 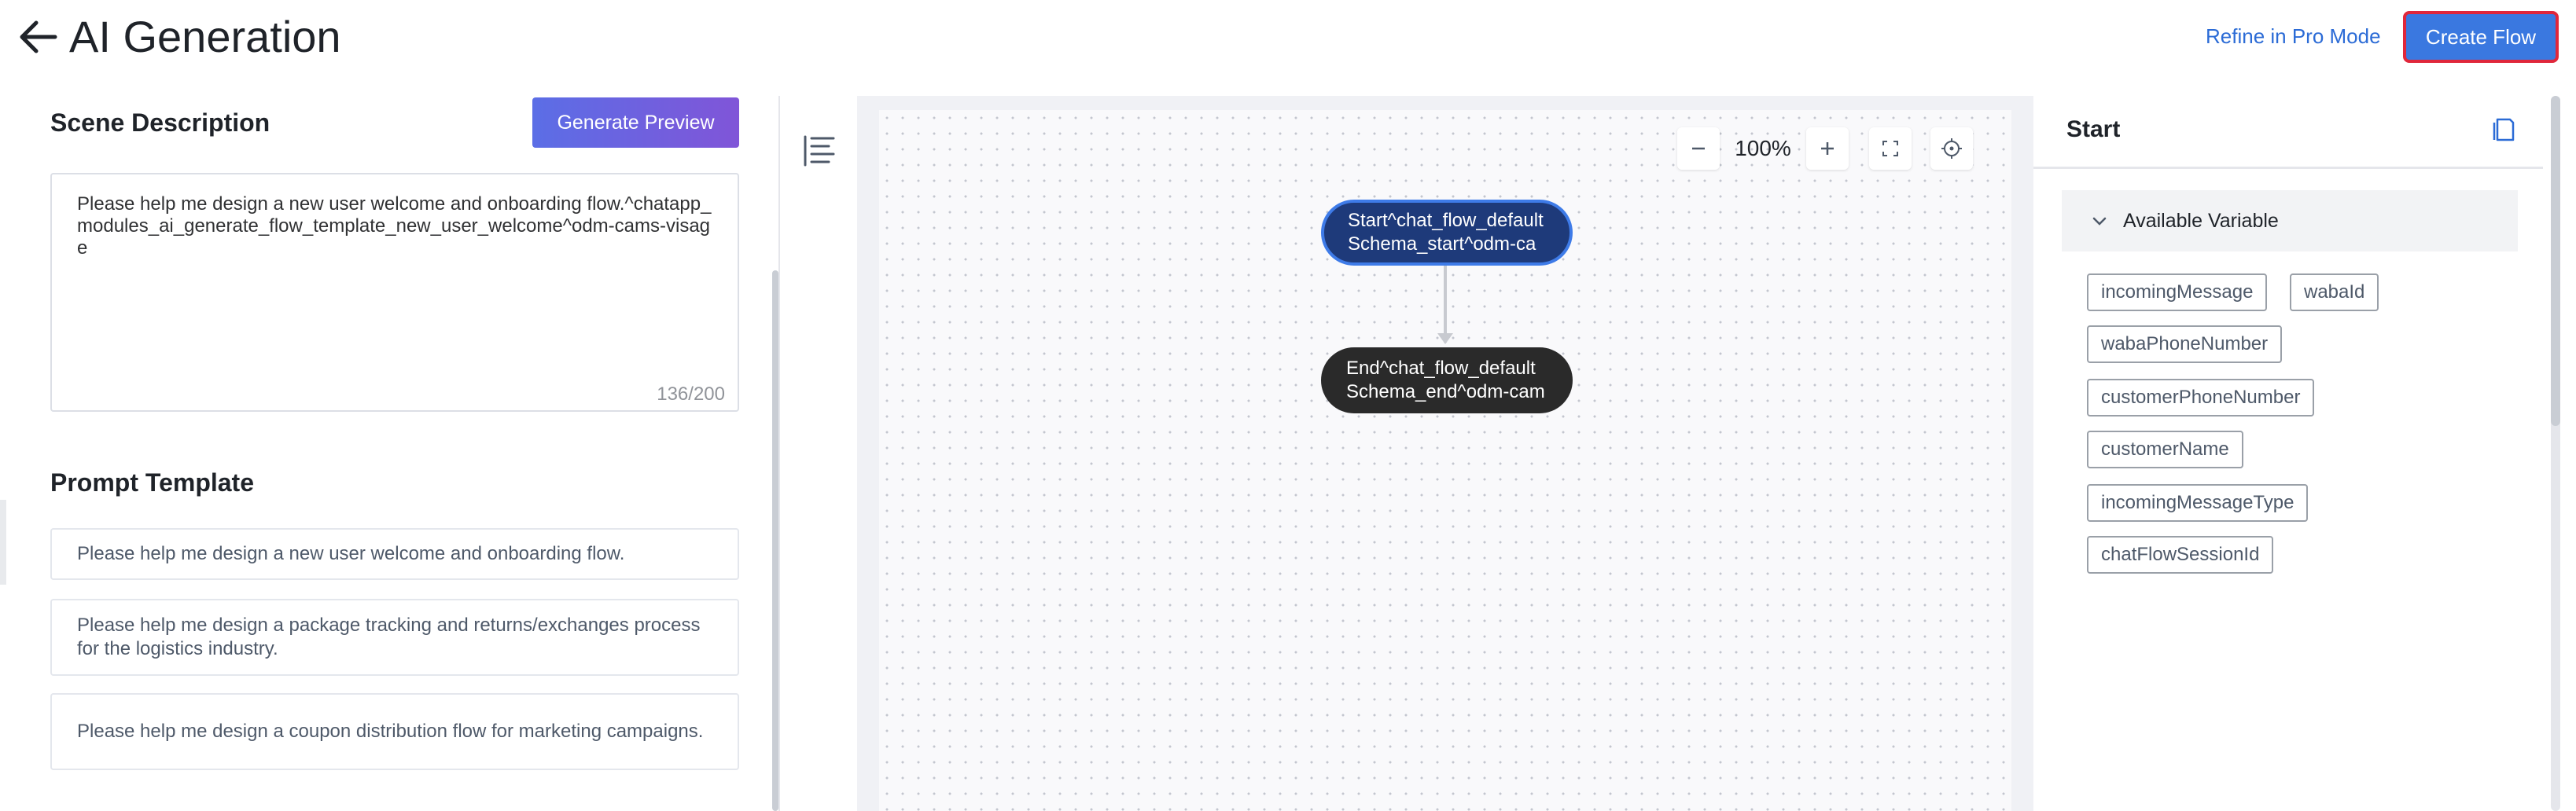 What do you see at coordinates (1763, 148) in the screenshot?
I see `zoom-level: 100%` at bounding box center [1763, 148].